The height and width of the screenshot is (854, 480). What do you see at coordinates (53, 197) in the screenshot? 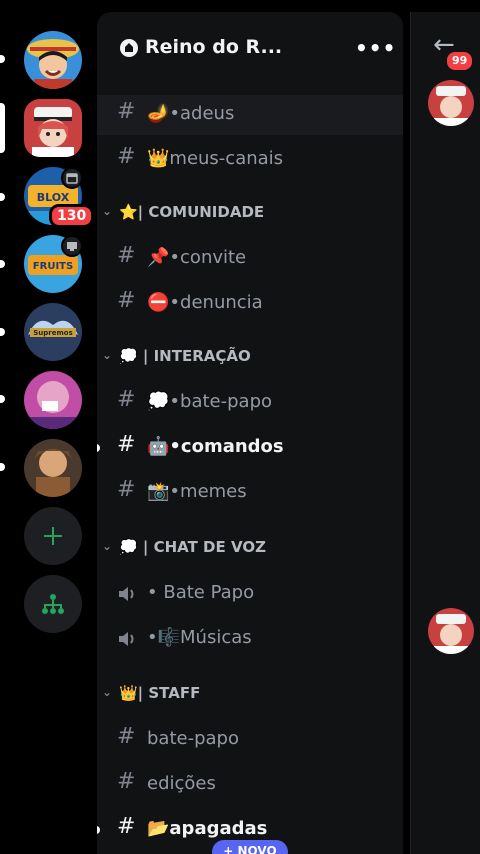
I see `svg-text: BLOX` at bounding box center [53, 197].